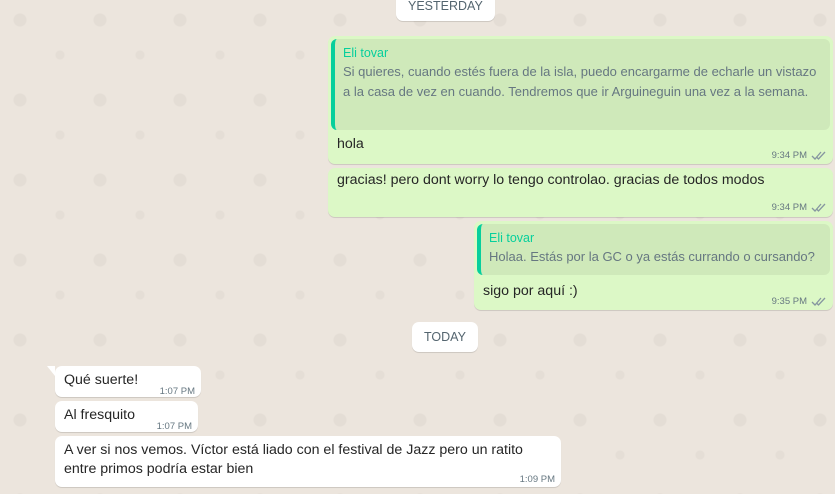 The width and height of the screenshot is (835, 494). Describe the element at coordinates (350, 144) in the screenshot. I see `message-text: hola` at that location.